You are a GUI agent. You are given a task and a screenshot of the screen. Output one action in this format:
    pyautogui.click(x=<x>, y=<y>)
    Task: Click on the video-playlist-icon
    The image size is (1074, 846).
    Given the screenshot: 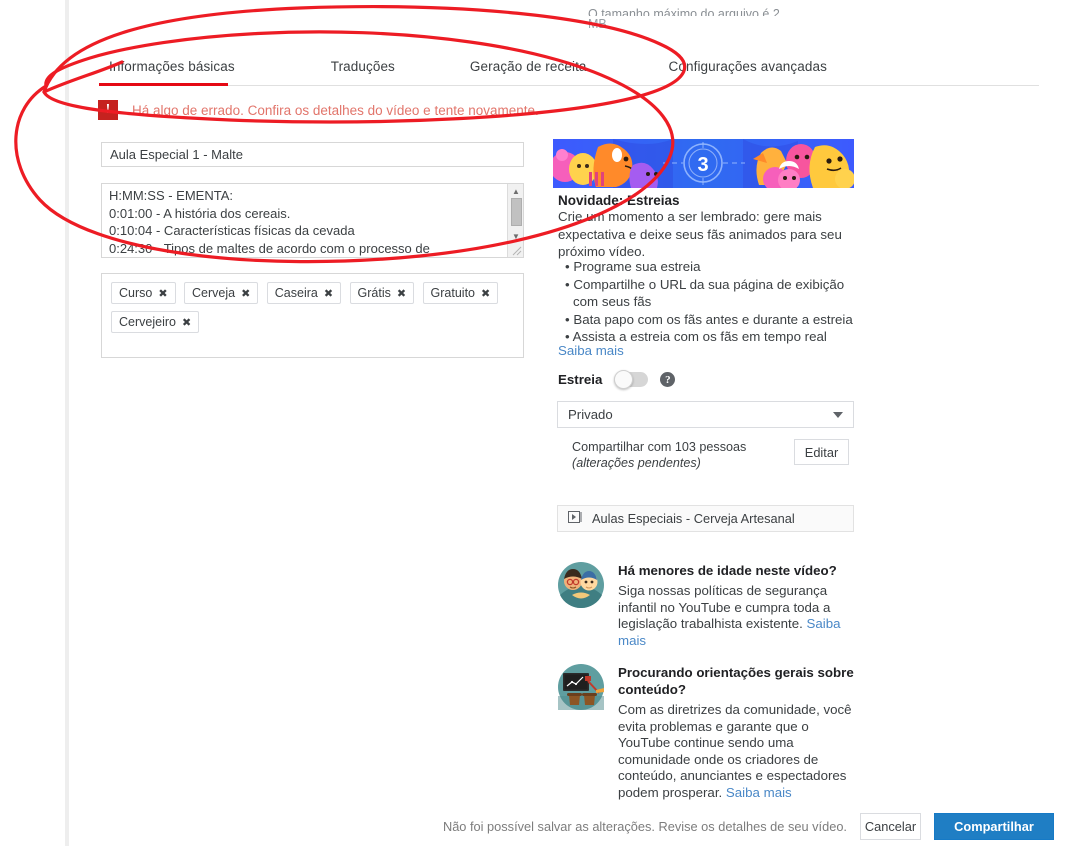 What is the action you would take?
    pyautogui.click(x=575, y=518)
    